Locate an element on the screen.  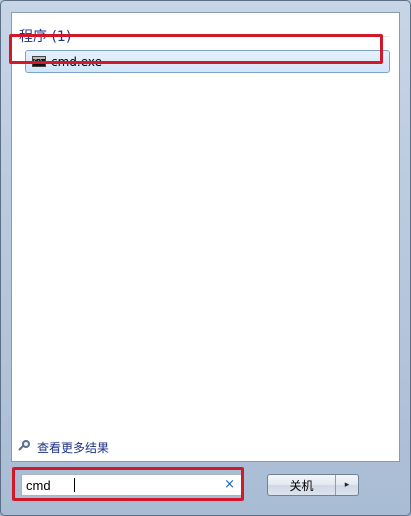
search-icon is located at coordinates (25, 447).